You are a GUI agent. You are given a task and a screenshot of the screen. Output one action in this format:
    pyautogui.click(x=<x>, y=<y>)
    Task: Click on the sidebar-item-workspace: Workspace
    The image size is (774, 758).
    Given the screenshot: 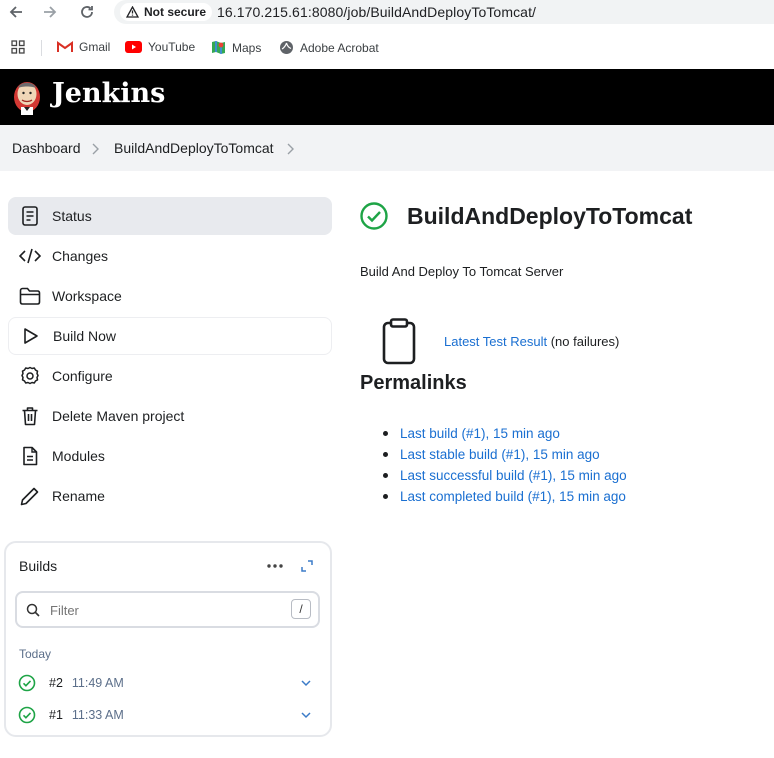 What is the action you would take?
    pyautogui.click(x=170, y=296)
    